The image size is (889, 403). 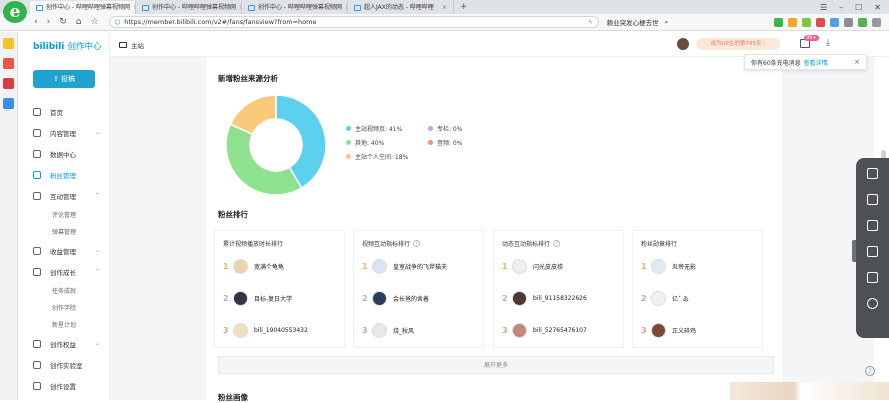 I want to click on mail-icon, so click(x=8, y=103).